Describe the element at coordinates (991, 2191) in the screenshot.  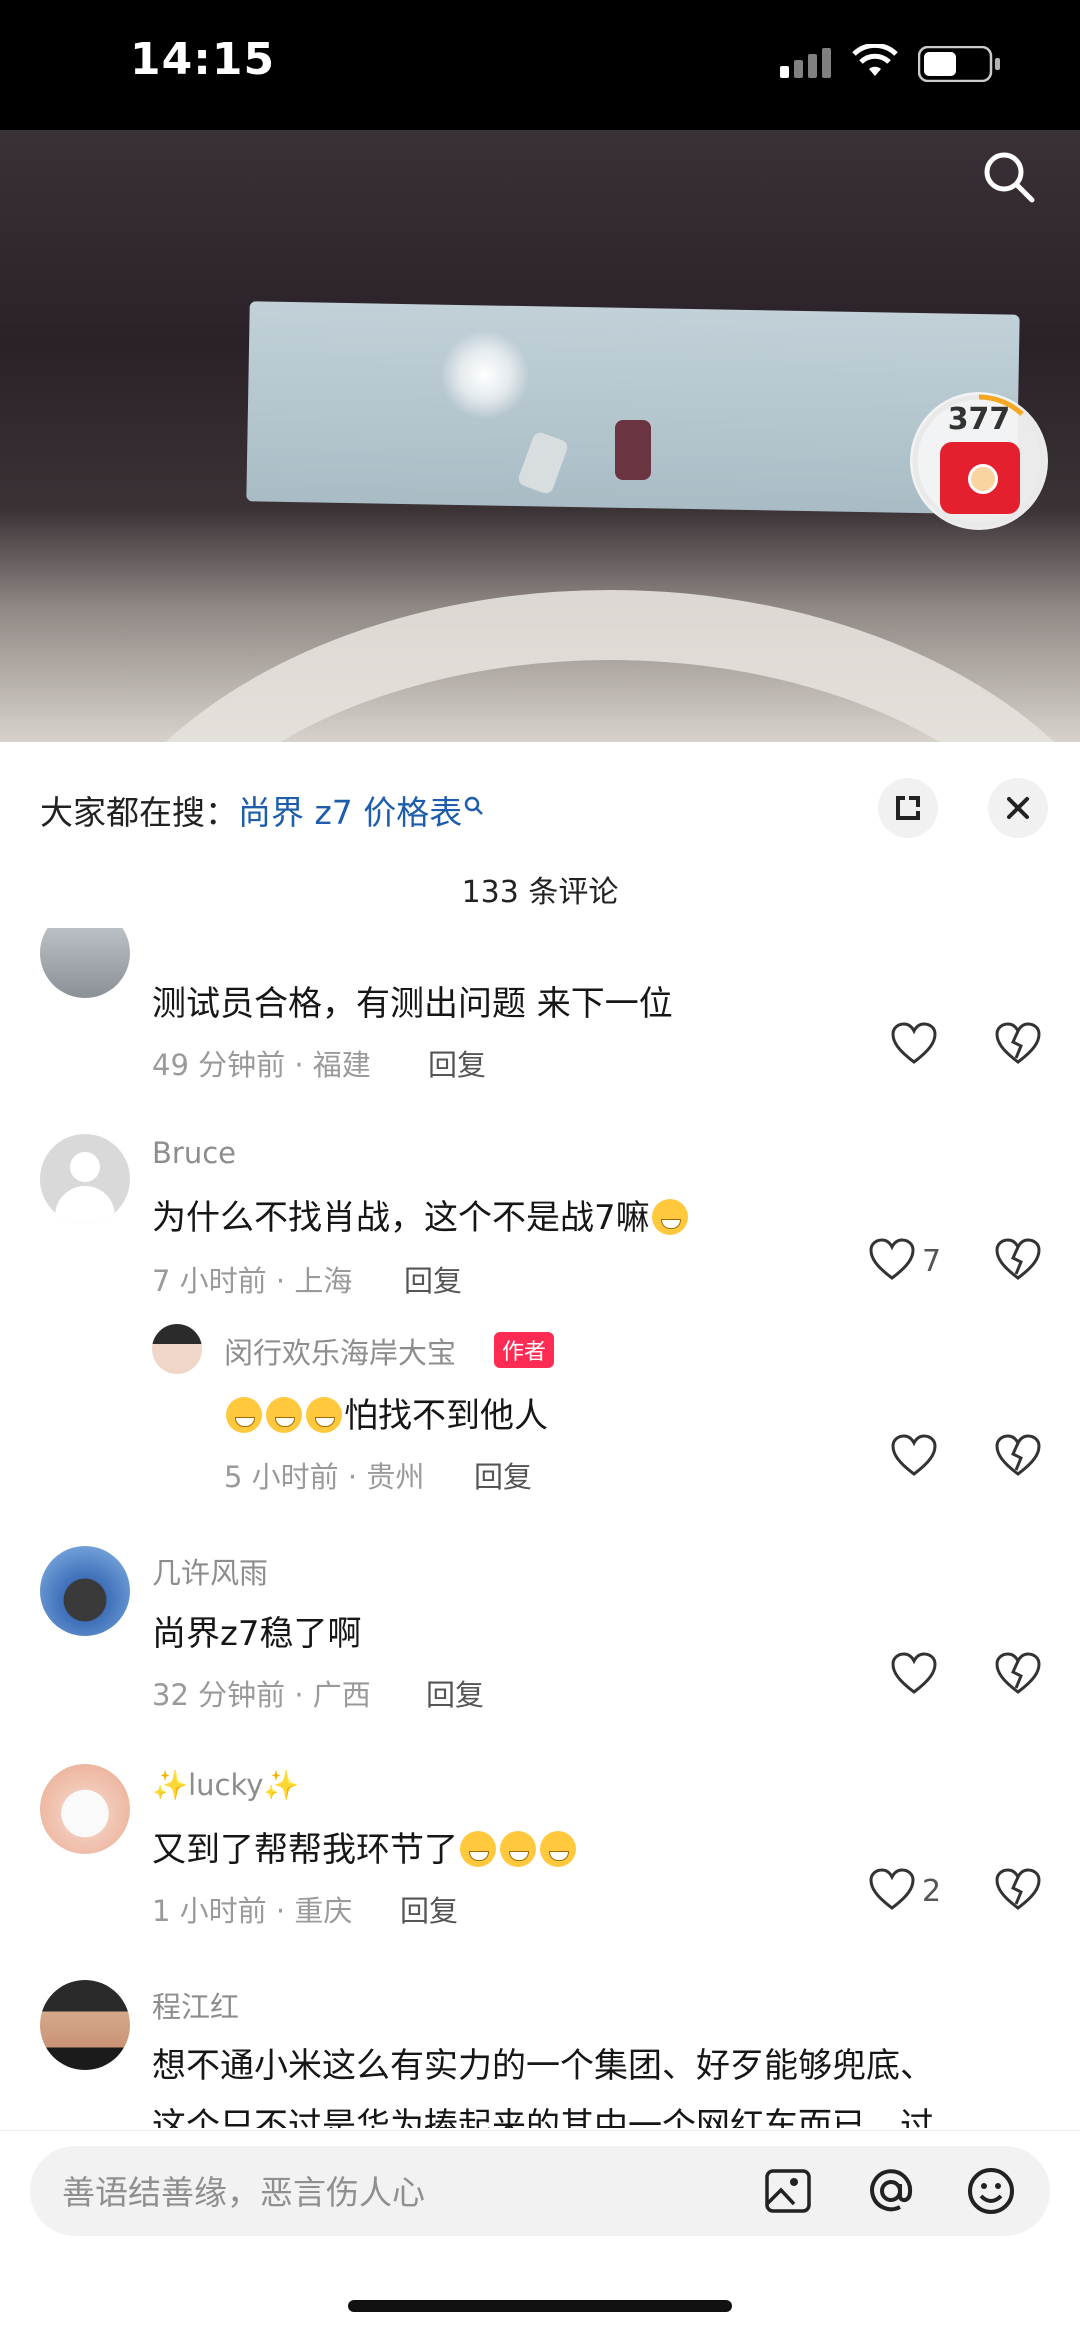
I see `emoji-icon` at that location.